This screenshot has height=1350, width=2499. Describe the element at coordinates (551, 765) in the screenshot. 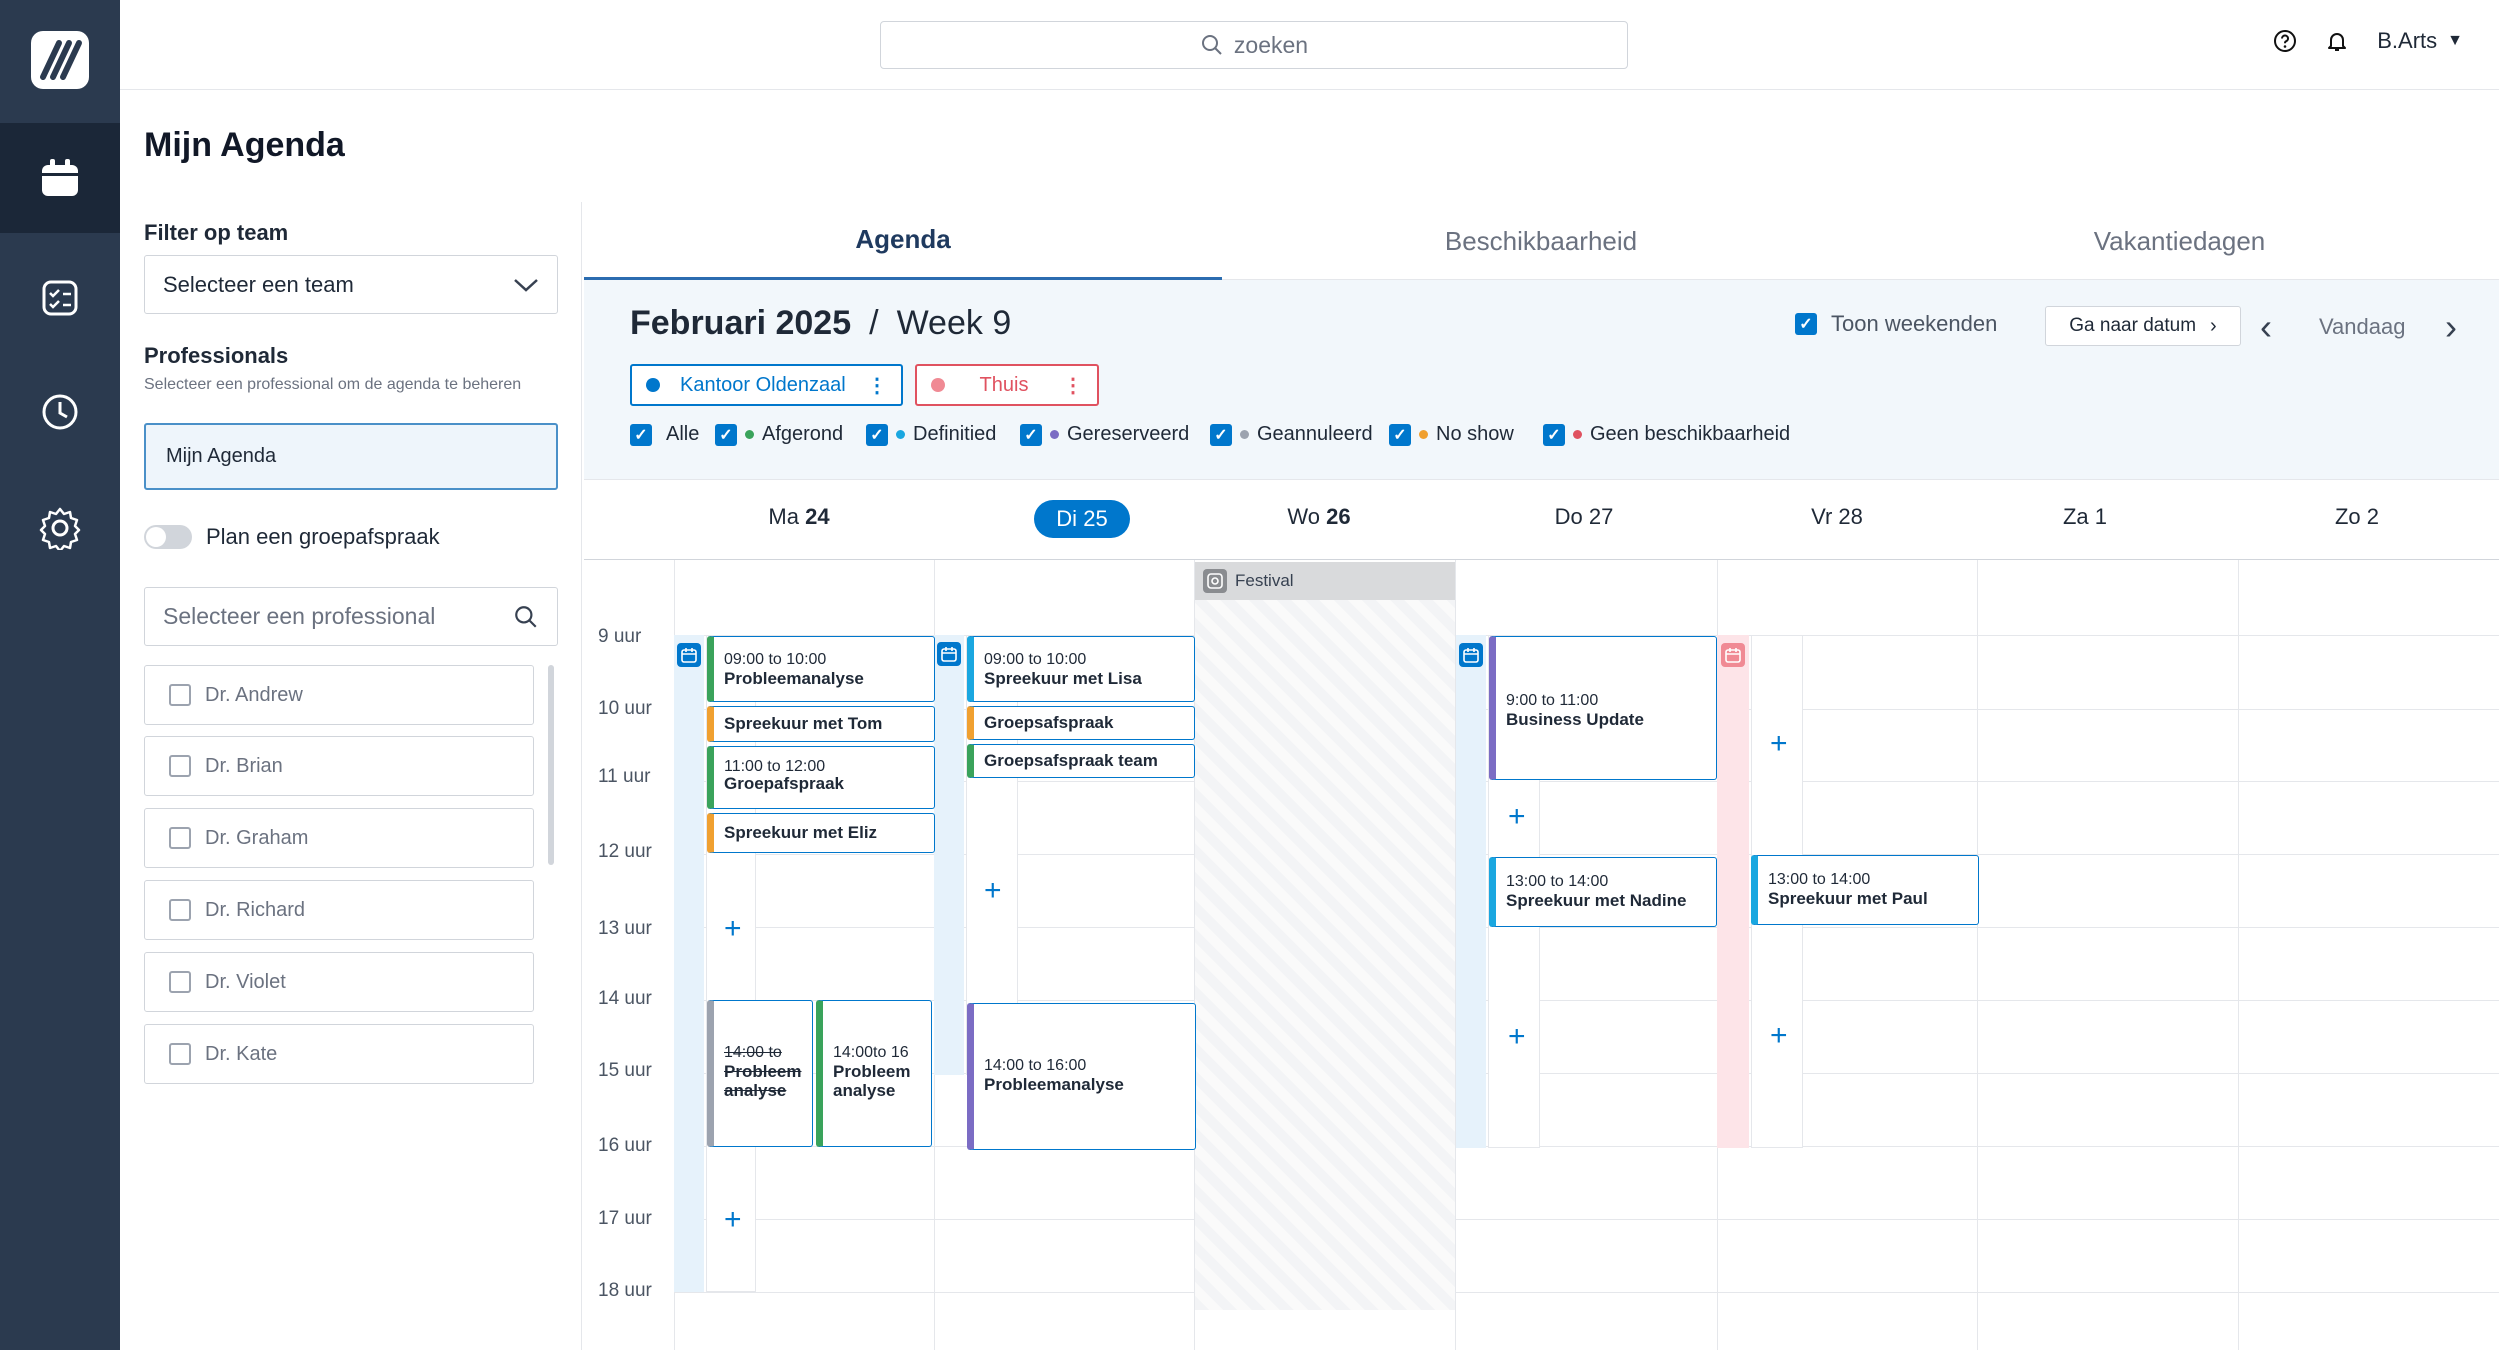

I see `scrollbar` at that location.